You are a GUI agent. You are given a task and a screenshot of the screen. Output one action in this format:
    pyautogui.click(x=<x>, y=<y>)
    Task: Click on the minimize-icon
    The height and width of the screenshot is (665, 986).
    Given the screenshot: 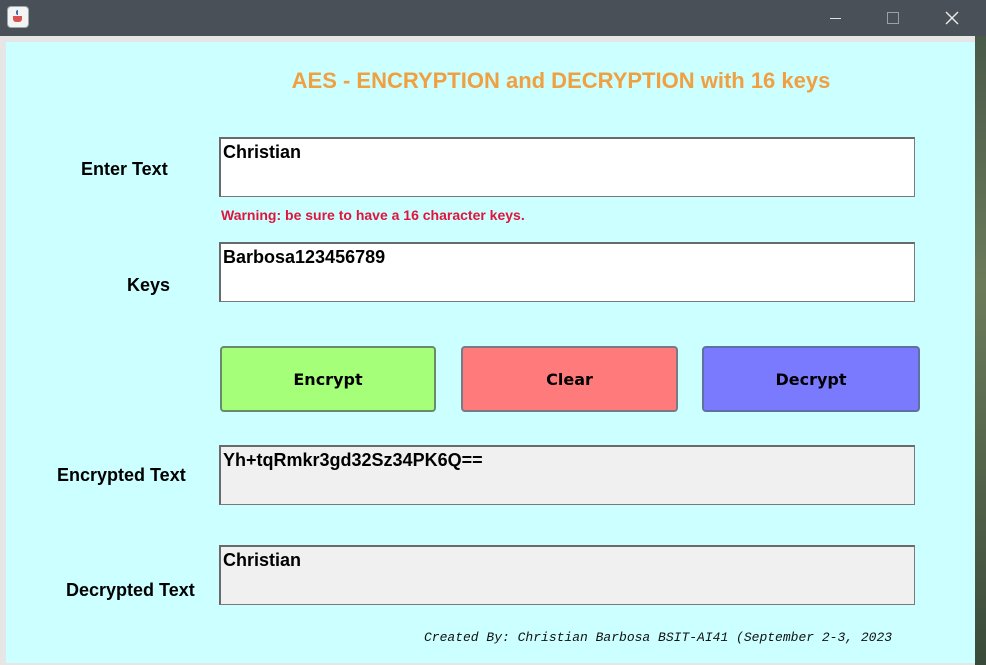 What is the action you would take?
    pyautogui.click(x=835, y=18)
    